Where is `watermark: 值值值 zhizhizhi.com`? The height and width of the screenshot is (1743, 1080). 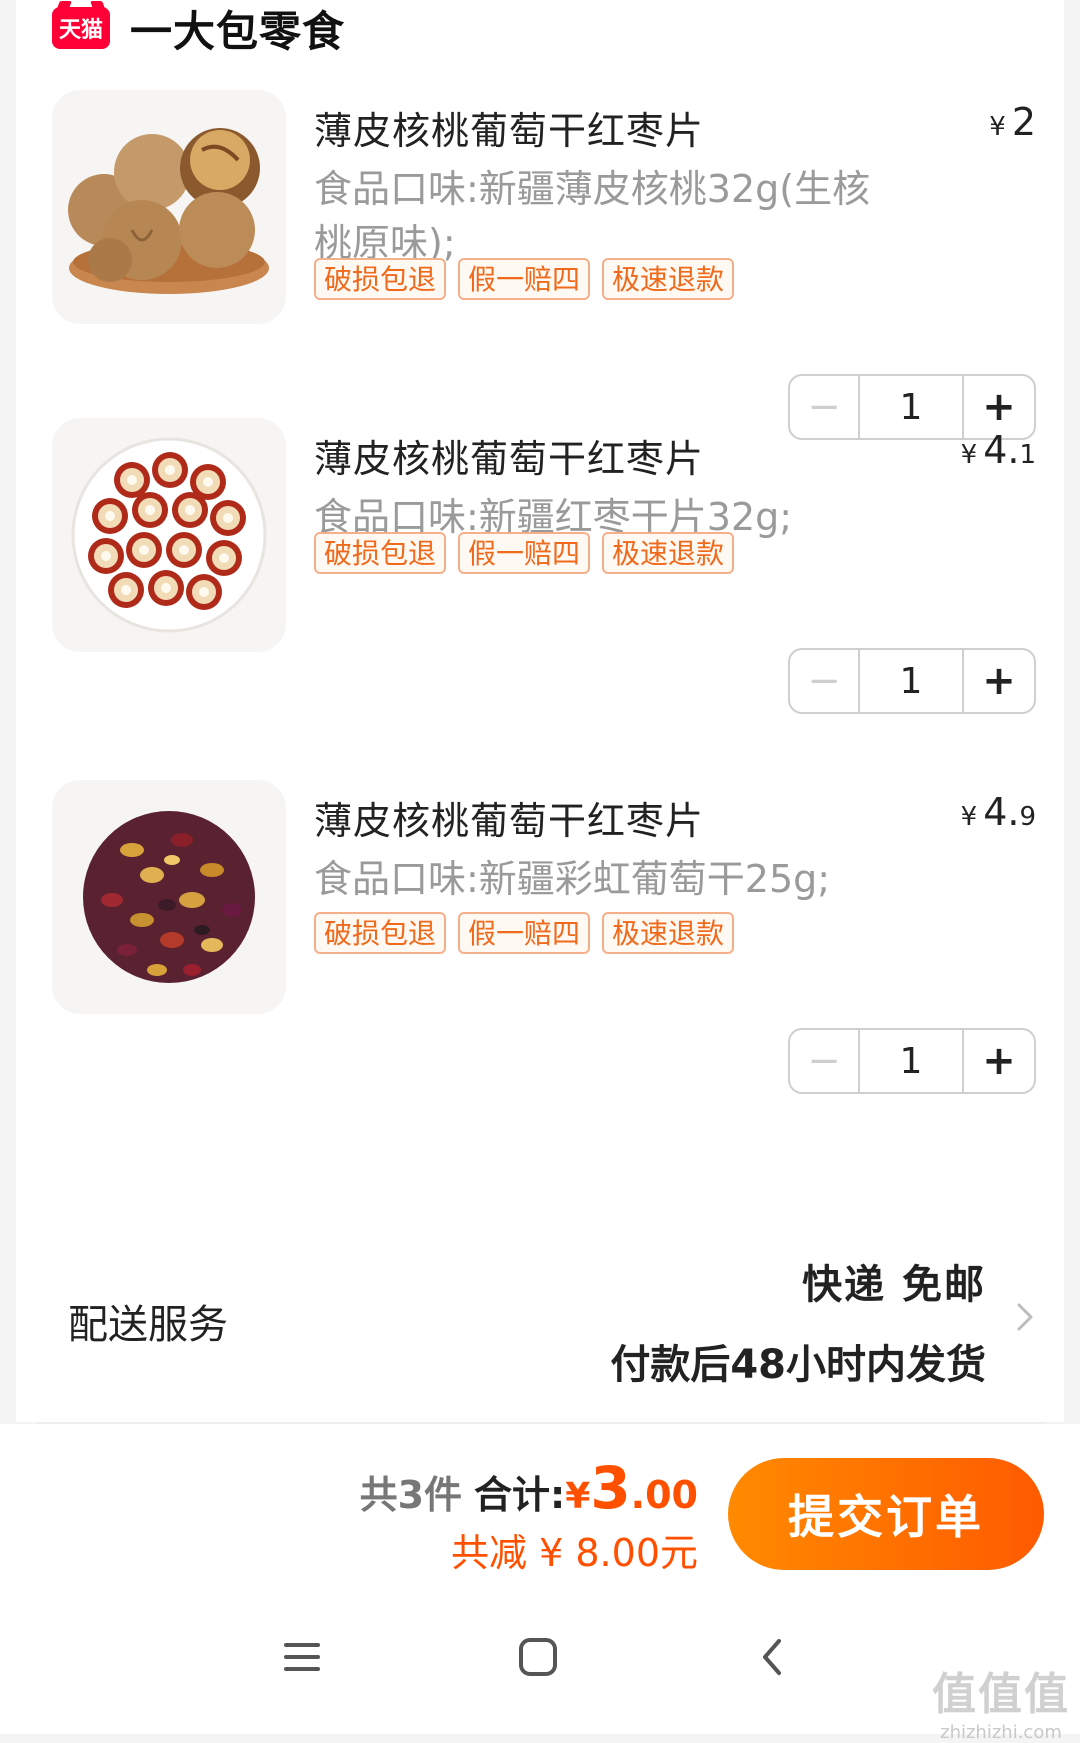
watermark: 值值值 zhizhizhi.com is located at coordinates (1001, 1700).